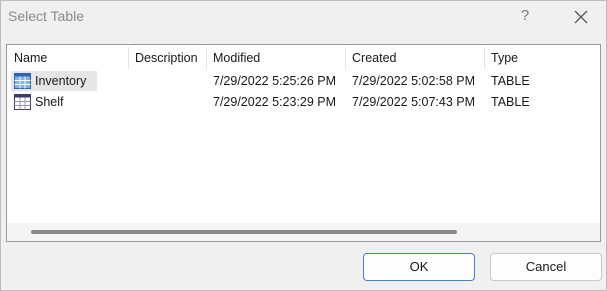 The width and height of the screenshot is (607, 291). I want to click on row-name: Inventory, so click(61, 81).